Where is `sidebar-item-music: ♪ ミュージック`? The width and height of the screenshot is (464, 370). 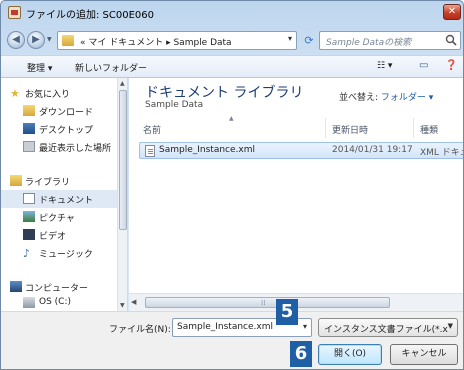
sidebar-item-music: ♪ ミュージック is located at coordinates (59, 253).